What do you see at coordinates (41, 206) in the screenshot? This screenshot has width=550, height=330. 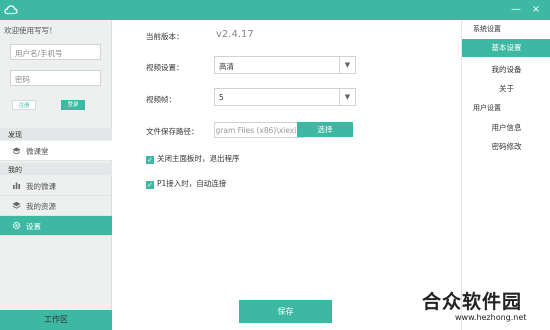 I see `sidebar-item-label: 我的资源` at bounding box center [41, 206].